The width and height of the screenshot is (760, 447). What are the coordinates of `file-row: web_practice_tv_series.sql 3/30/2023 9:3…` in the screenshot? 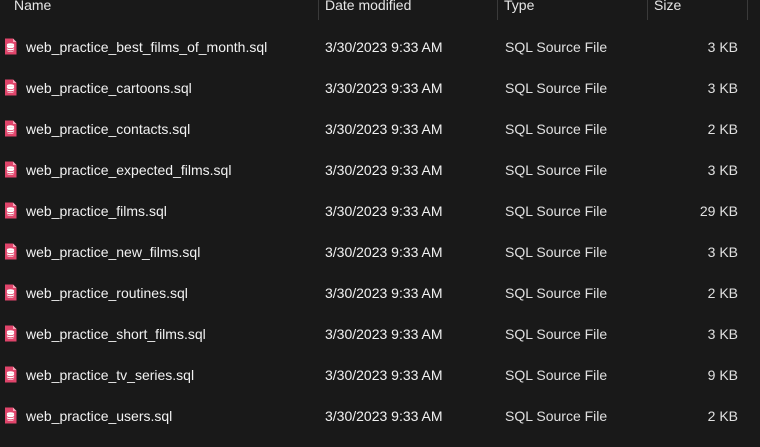 It's located at (380, 375).